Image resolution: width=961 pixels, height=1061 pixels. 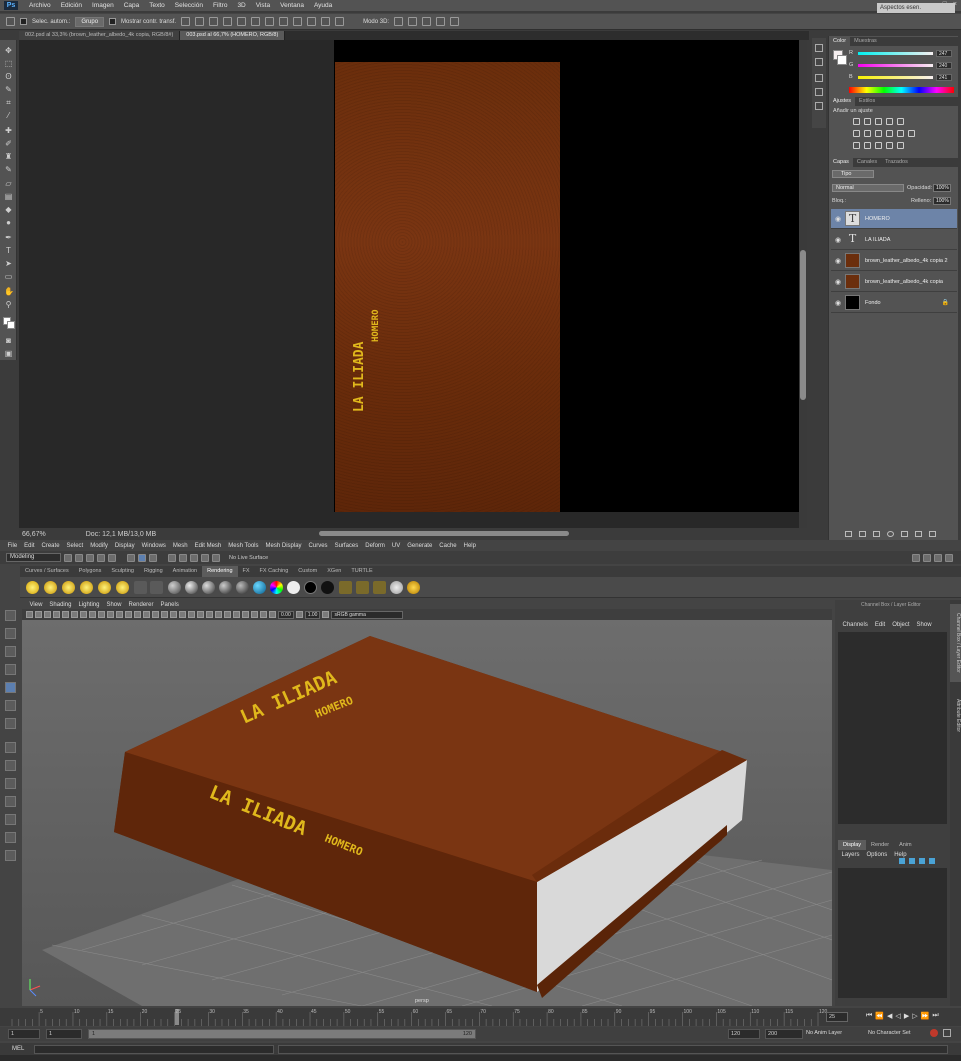 I want to click on rotate-tool-icon, so click(x=10, y=687).